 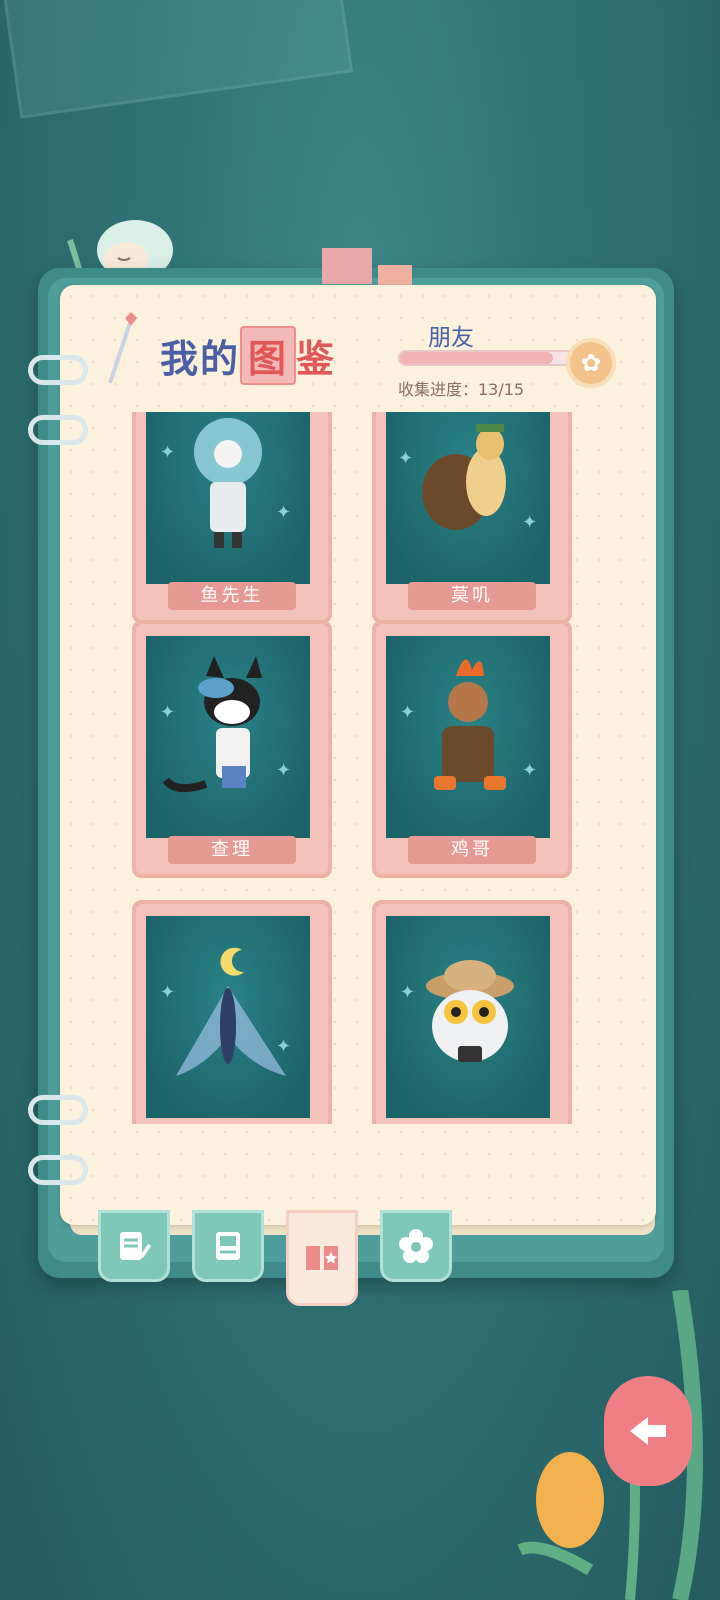 What do you see at coordinates (232, 596) in the screenshot?
I see `card-name: 鱼先生` at bounding box center [232, 596].